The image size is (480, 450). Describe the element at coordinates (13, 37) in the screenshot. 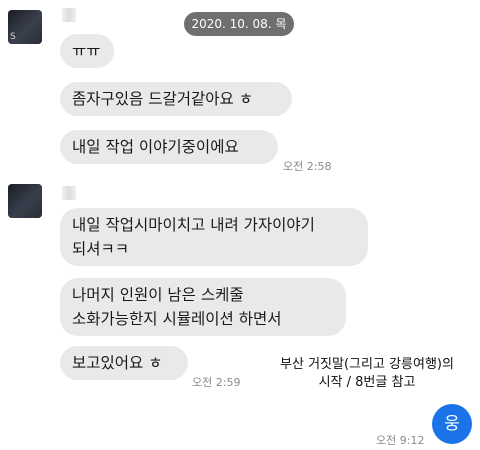

I see `avatar-letter-icon: S` at that location.